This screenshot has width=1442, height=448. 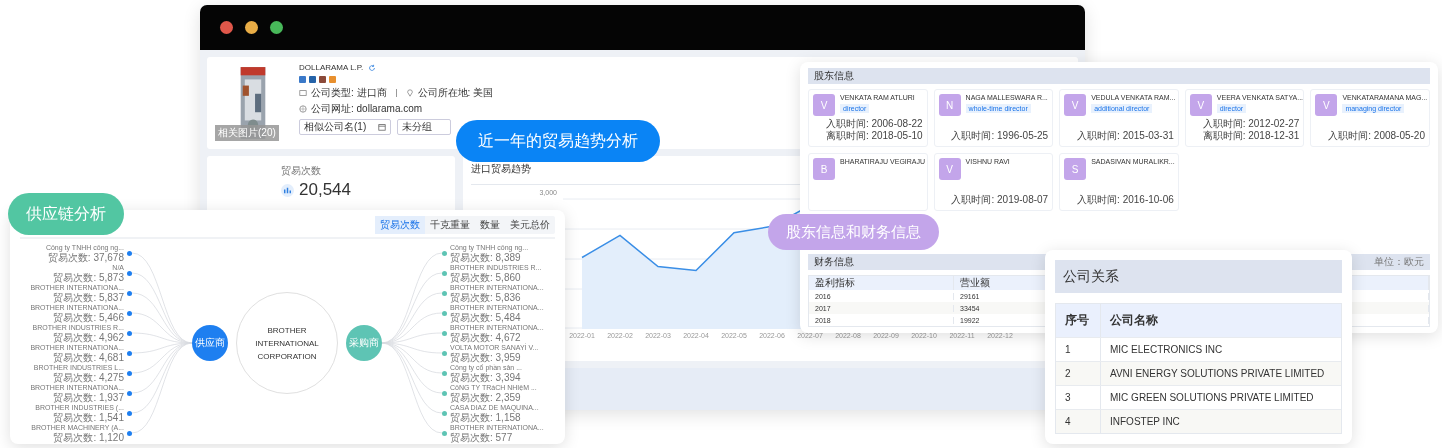 I want to click on company-name: DOLLARAMA L.P., so click(x=331, y=67).